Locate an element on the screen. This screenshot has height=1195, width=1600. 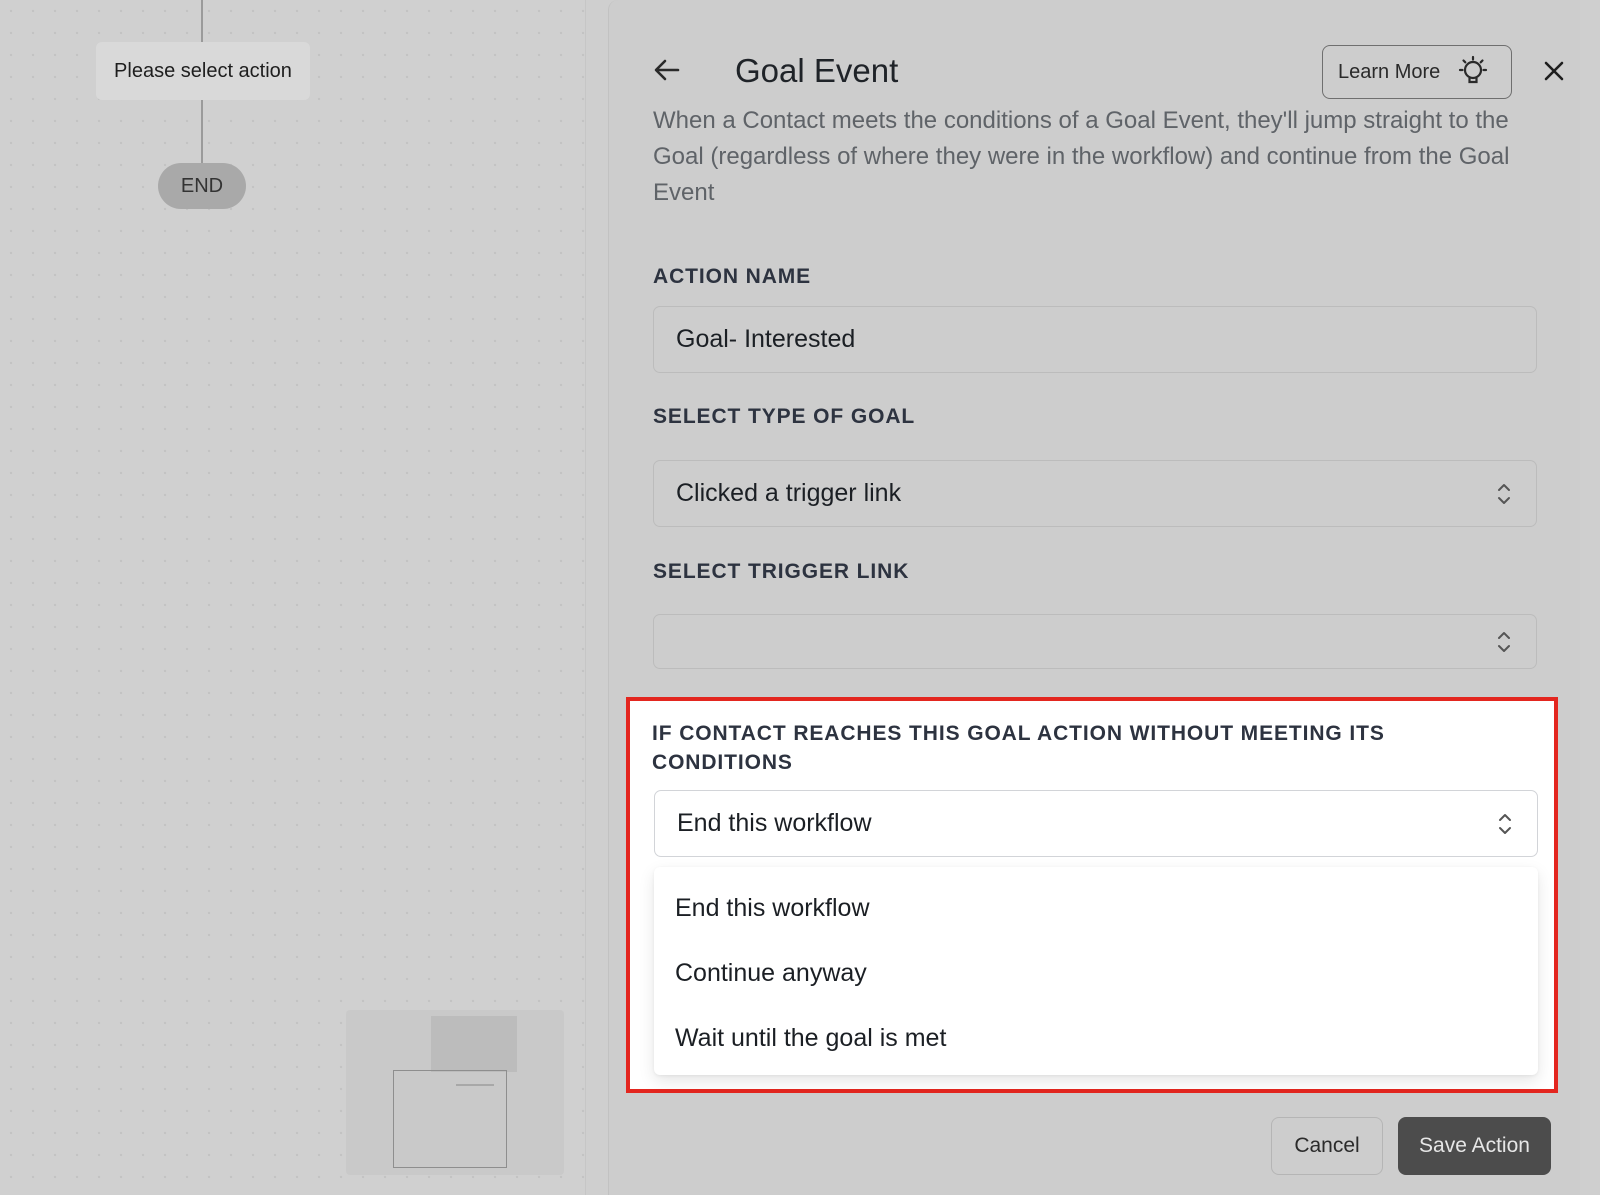
trigger-link-label: SELECT TRIGGER LINK is located at coordinates (781, 571).